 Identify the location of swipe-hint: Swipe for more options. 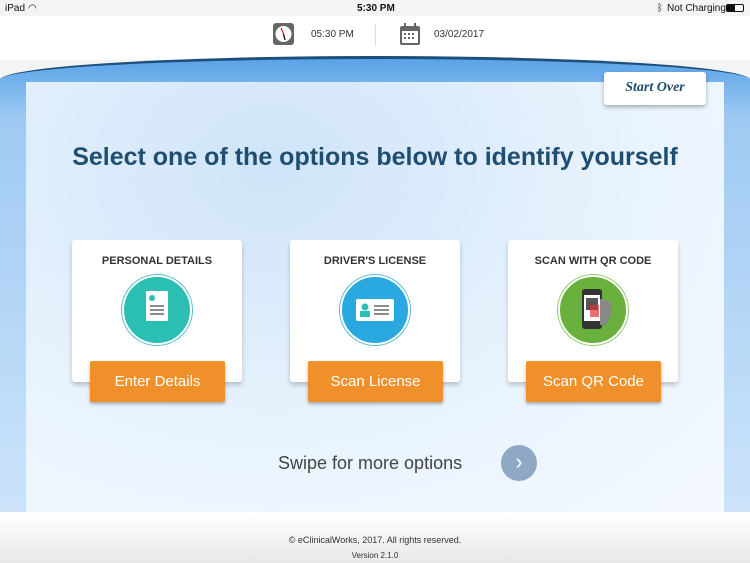
(370, 463).